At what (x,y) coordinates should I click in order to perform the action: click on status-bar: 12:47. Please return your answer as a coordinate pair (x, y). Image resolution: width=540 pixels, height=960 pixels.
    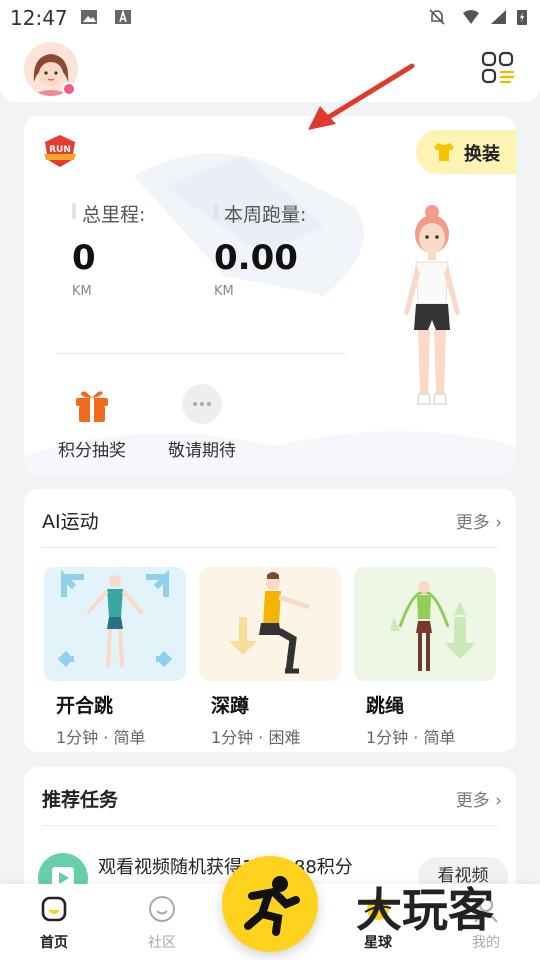
    Looking at the image, I should click on (270, 18).